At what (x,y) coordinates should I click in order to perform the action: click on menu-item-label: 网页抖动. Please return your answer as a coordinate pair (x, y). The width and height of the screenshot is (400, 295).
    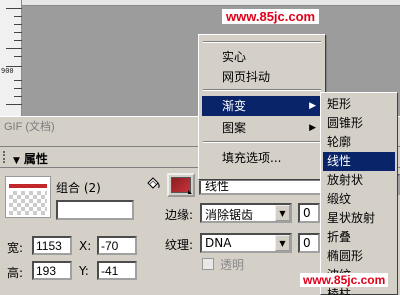
    Looking at the image, I should click on (246, 77).